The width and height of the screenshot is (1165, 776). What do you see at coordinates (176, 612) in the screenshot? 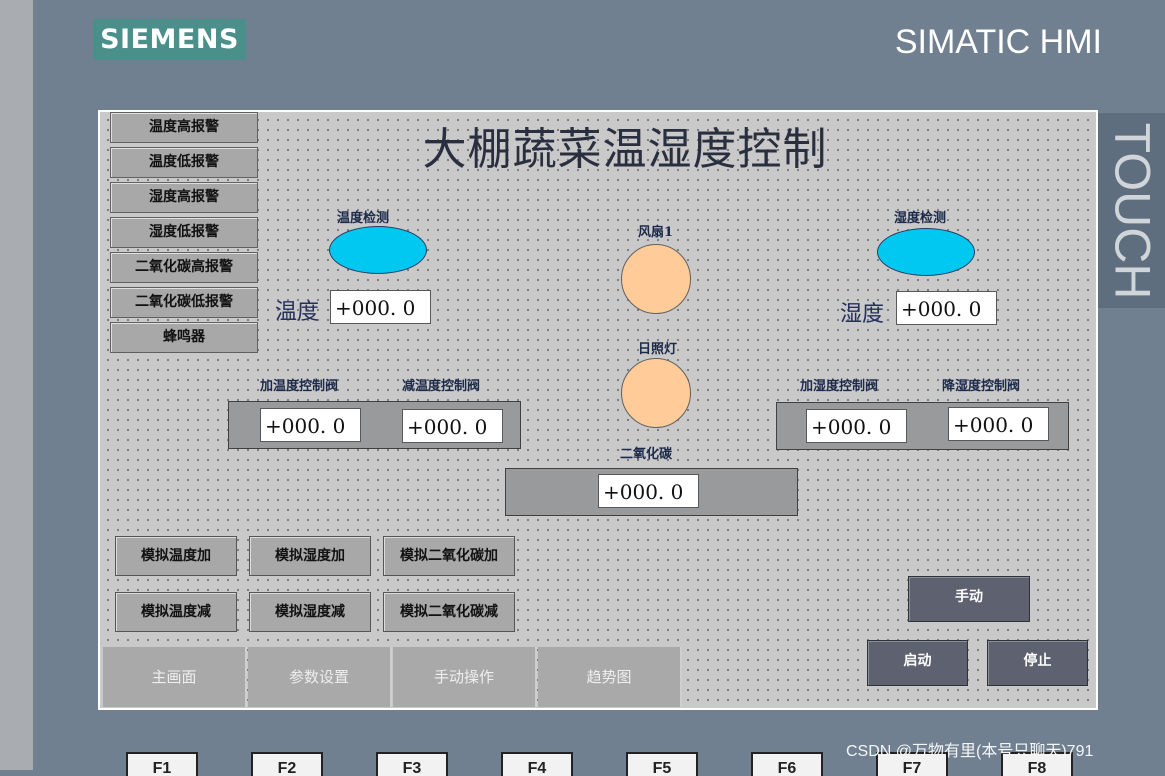
I see `sim-temp-down-button: 模拟温度减` at bounding box center [176, 612].